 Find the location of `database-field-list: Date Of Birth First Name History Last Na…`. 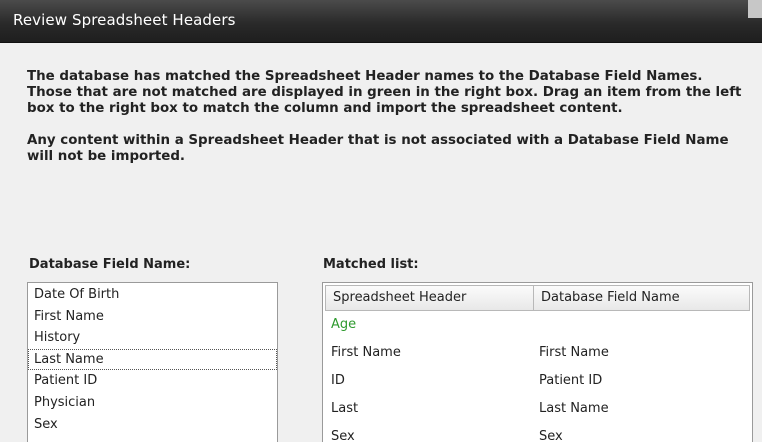

database-field-list: Date Of Birth First Name History Last Na… is located at coordinates (152, 362).